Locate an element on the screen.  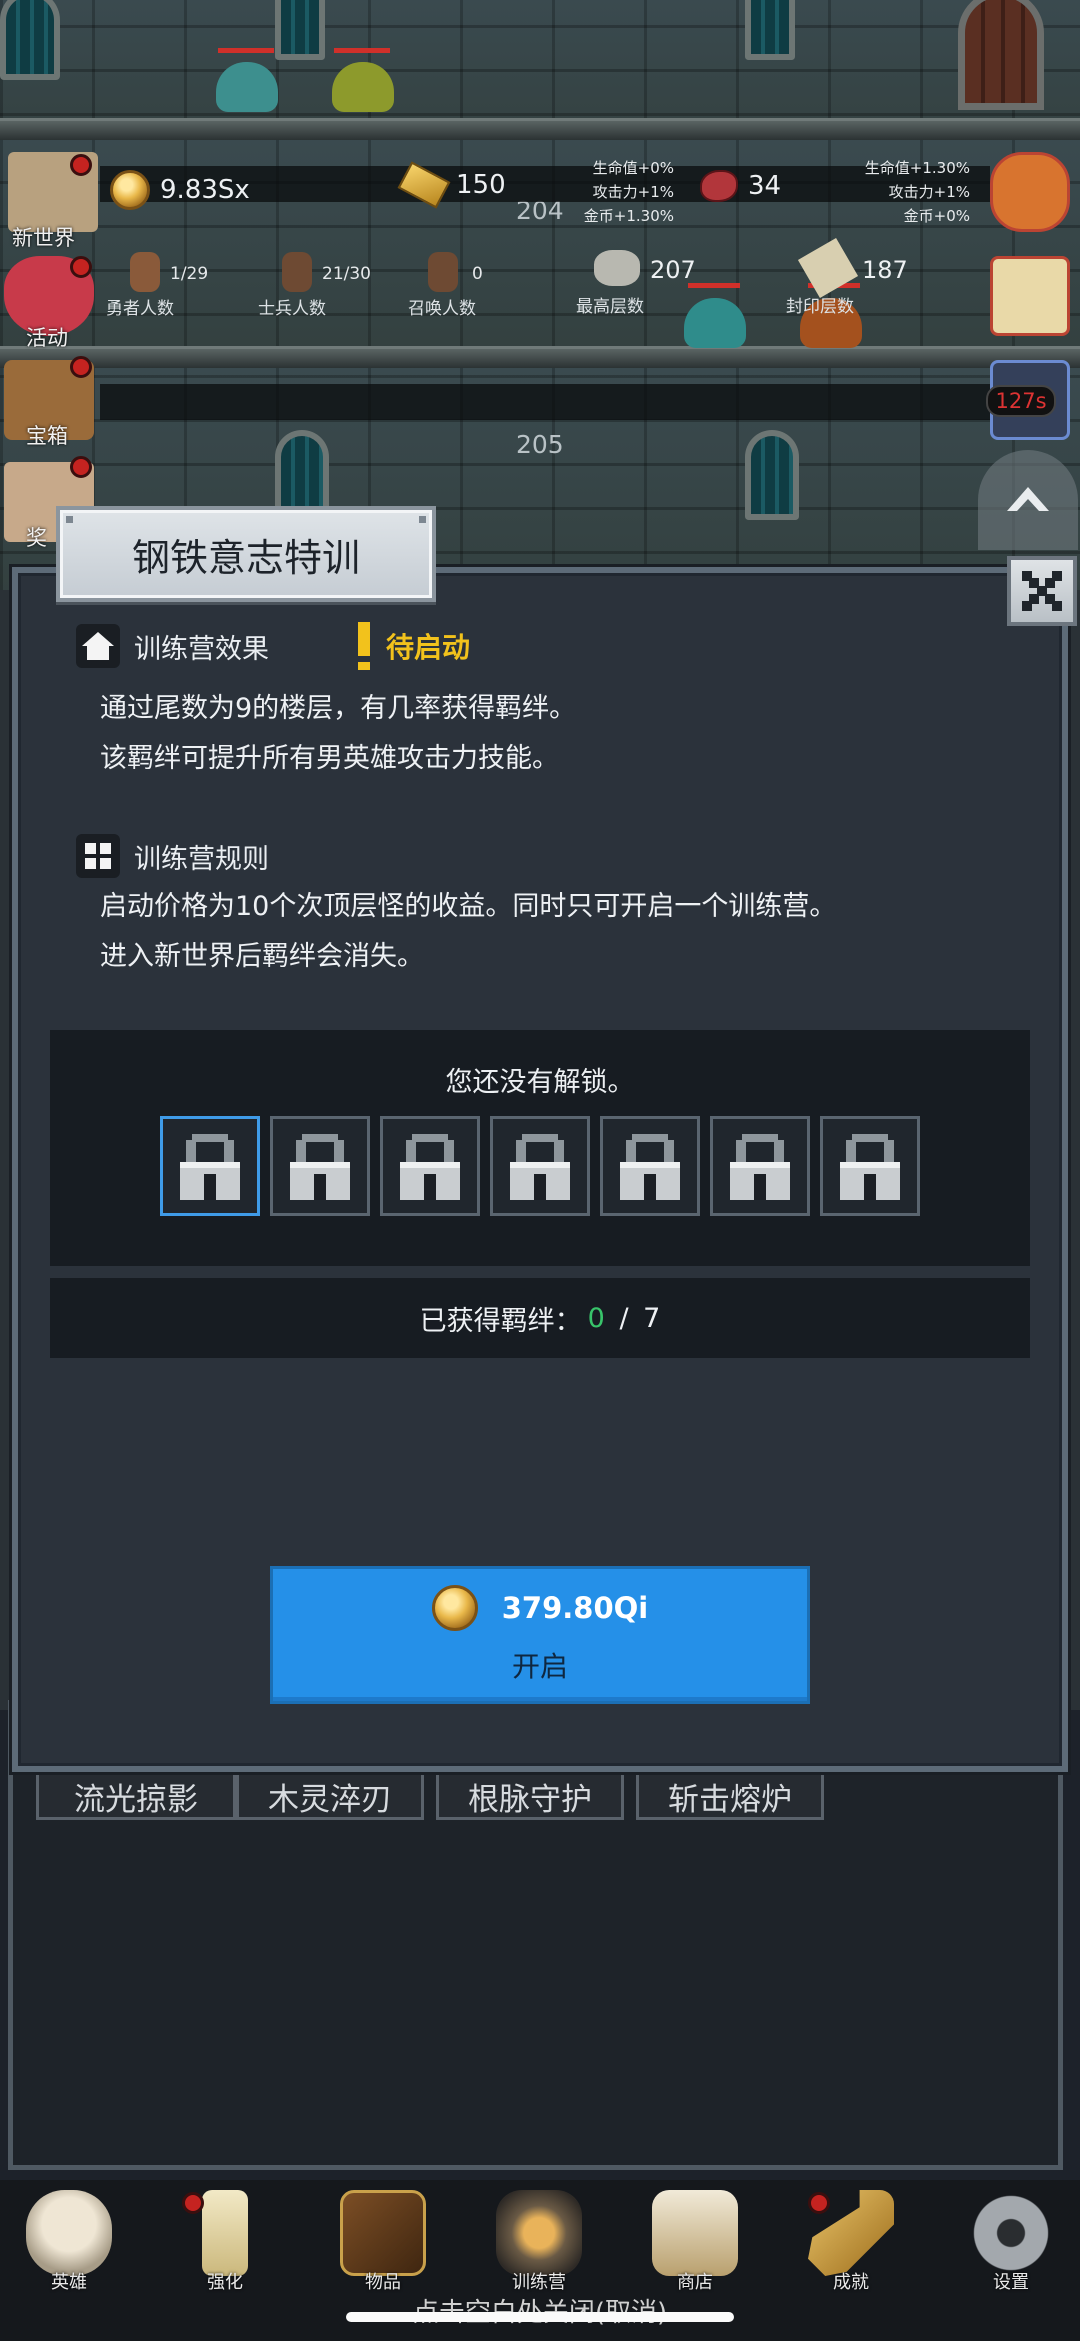
nav-label: 成就 is located at coordinates (851, 2282).